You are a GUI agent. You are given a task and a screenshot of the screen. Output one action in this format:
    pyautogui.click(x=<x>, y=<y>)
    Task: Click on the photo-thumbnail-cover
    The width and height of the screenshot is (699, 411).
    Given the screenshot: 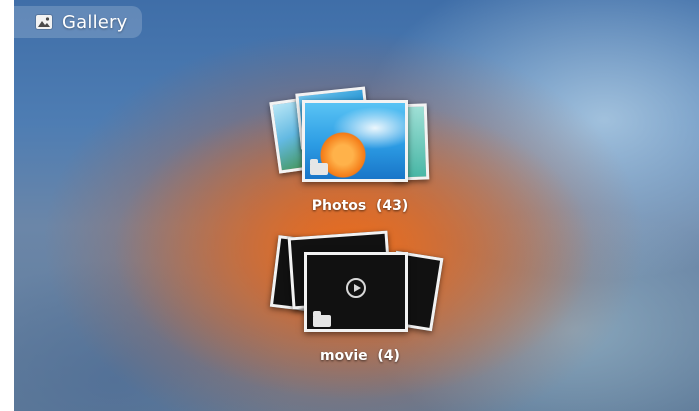 What is the action you would take?
    pyautogui.click(x=355, y=141)
    